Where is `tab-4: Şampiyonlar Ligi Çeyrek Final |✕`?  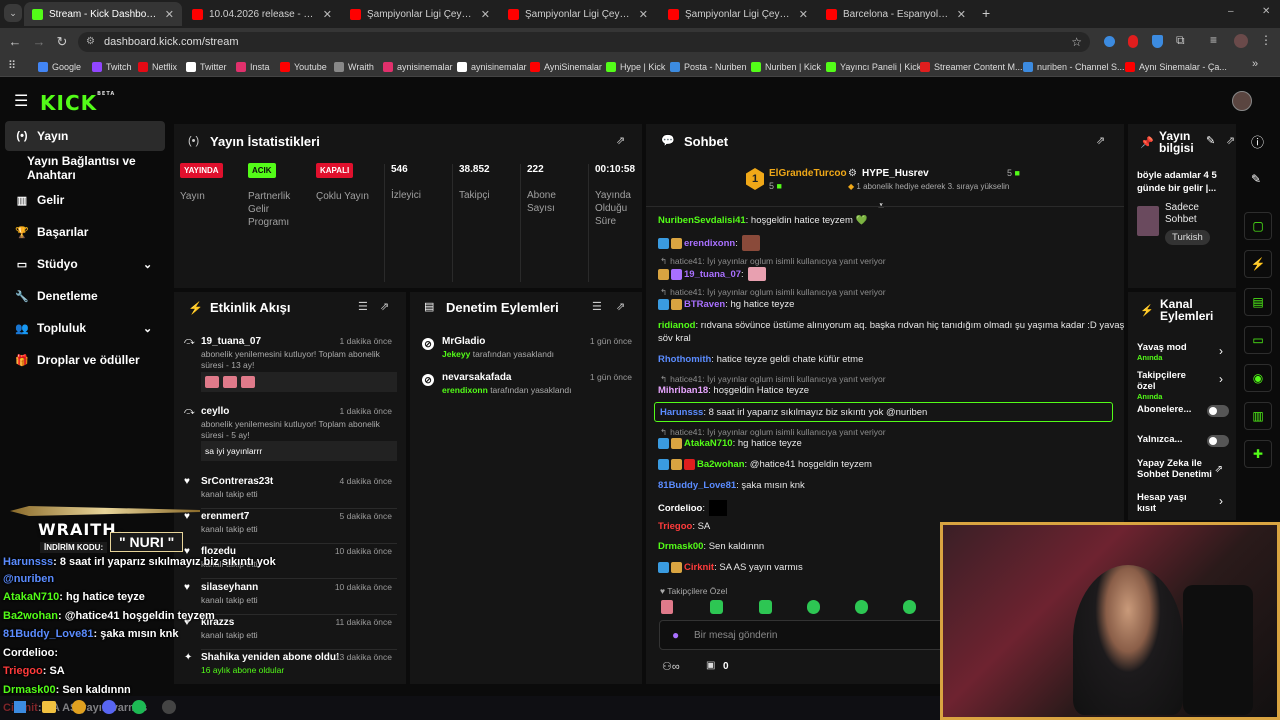
tab-4: Şampiyonlar Ligi Çeyrek Final |✕ is located at coordinates (578, 14).